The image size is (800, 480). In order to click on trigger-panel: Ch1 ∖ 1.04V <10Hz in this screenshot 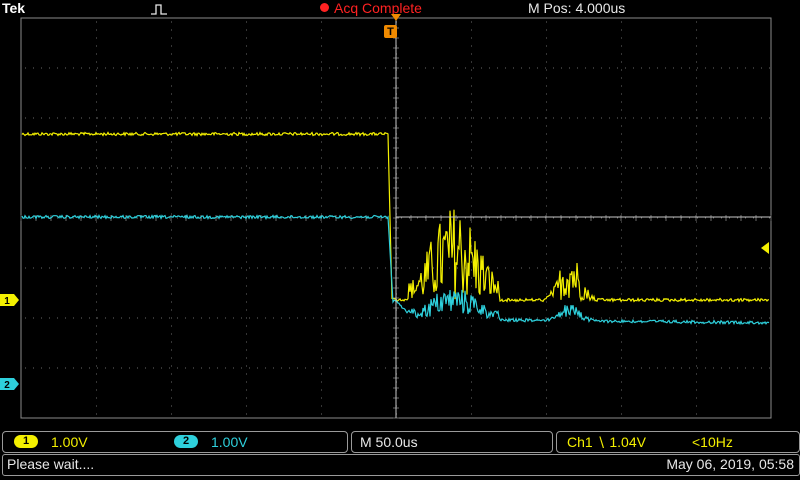, I will do `click(678, 442)`.